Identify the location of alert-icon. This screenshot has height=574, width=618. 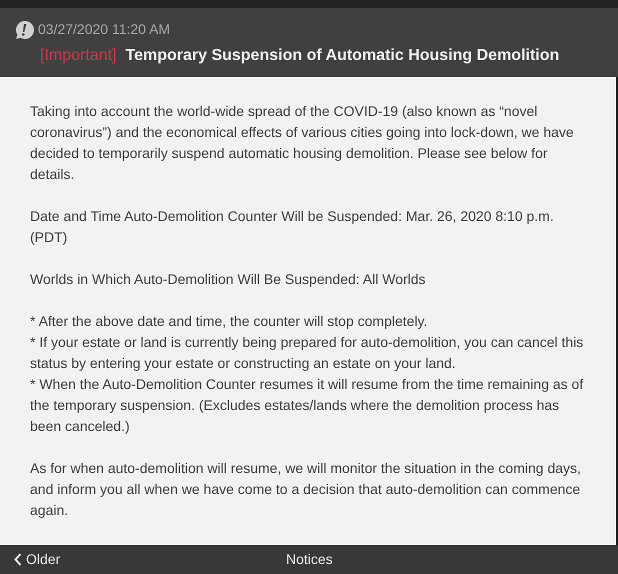
(25, 30).